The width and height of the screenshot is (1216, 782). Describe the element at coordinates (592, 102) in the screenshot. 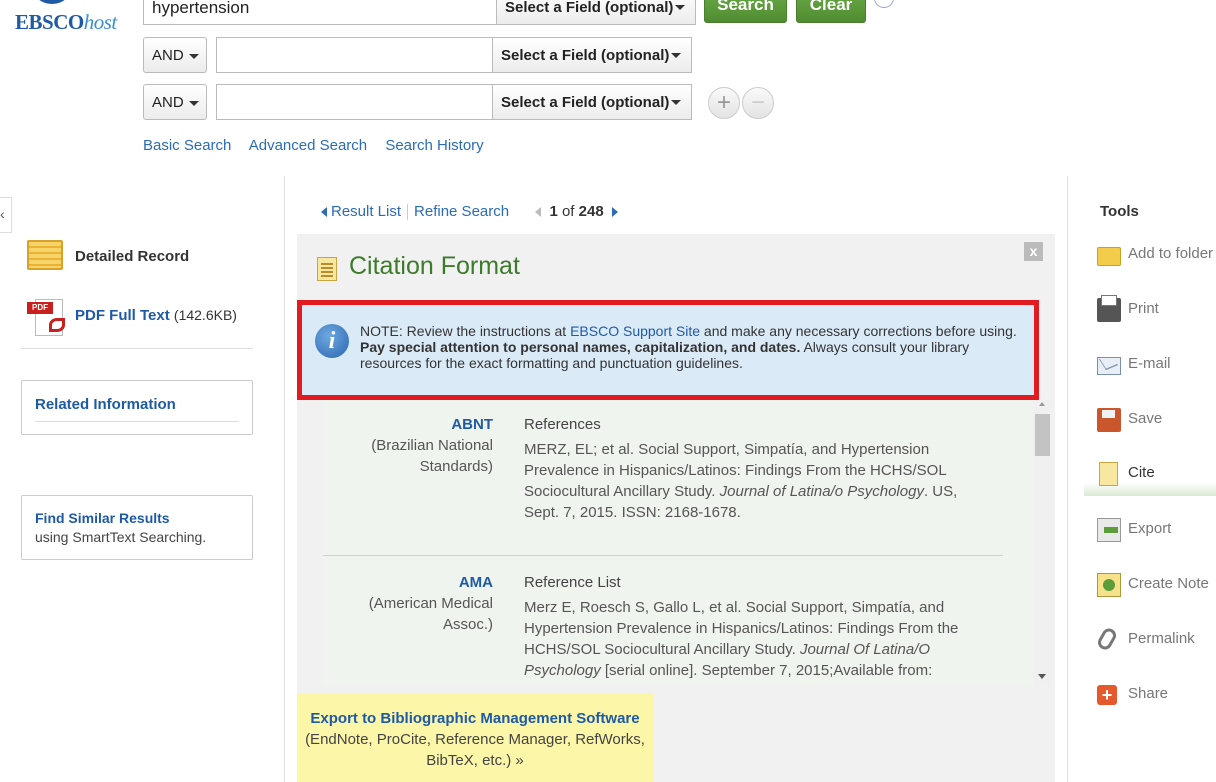

I see `field-select-3: Select a Field (optional)` at that location.